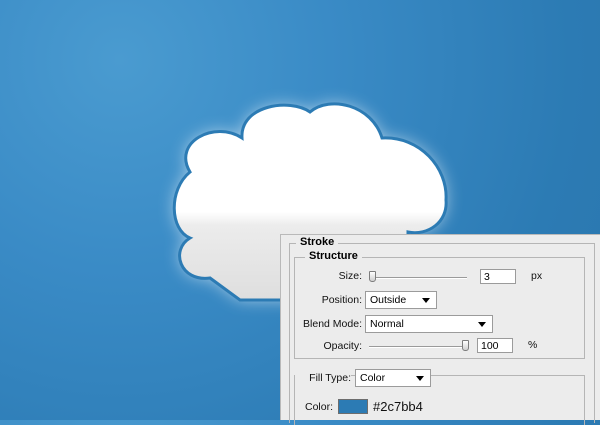 The width and height of the screenshot is (600, 425). What do you see at coordinates (332, 324) in the screenshot?
I see `blend-mode-label: Blend Mode:` at bounding box center [332, 324].